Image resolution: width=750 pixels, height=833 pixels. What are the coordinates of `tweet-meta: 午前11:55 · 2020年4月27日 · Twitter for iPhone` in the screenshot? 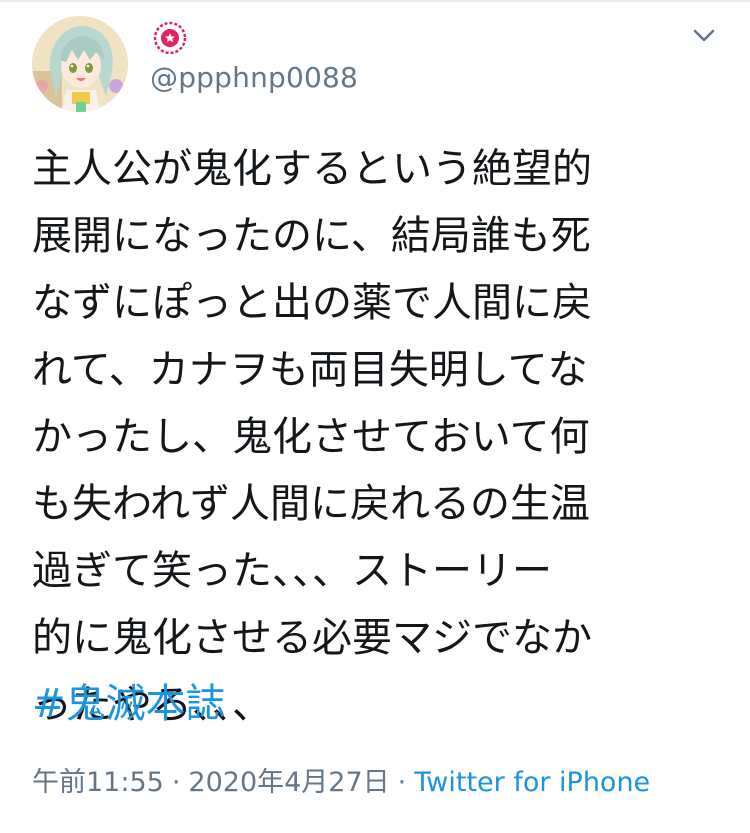 It's located at (341, 783).